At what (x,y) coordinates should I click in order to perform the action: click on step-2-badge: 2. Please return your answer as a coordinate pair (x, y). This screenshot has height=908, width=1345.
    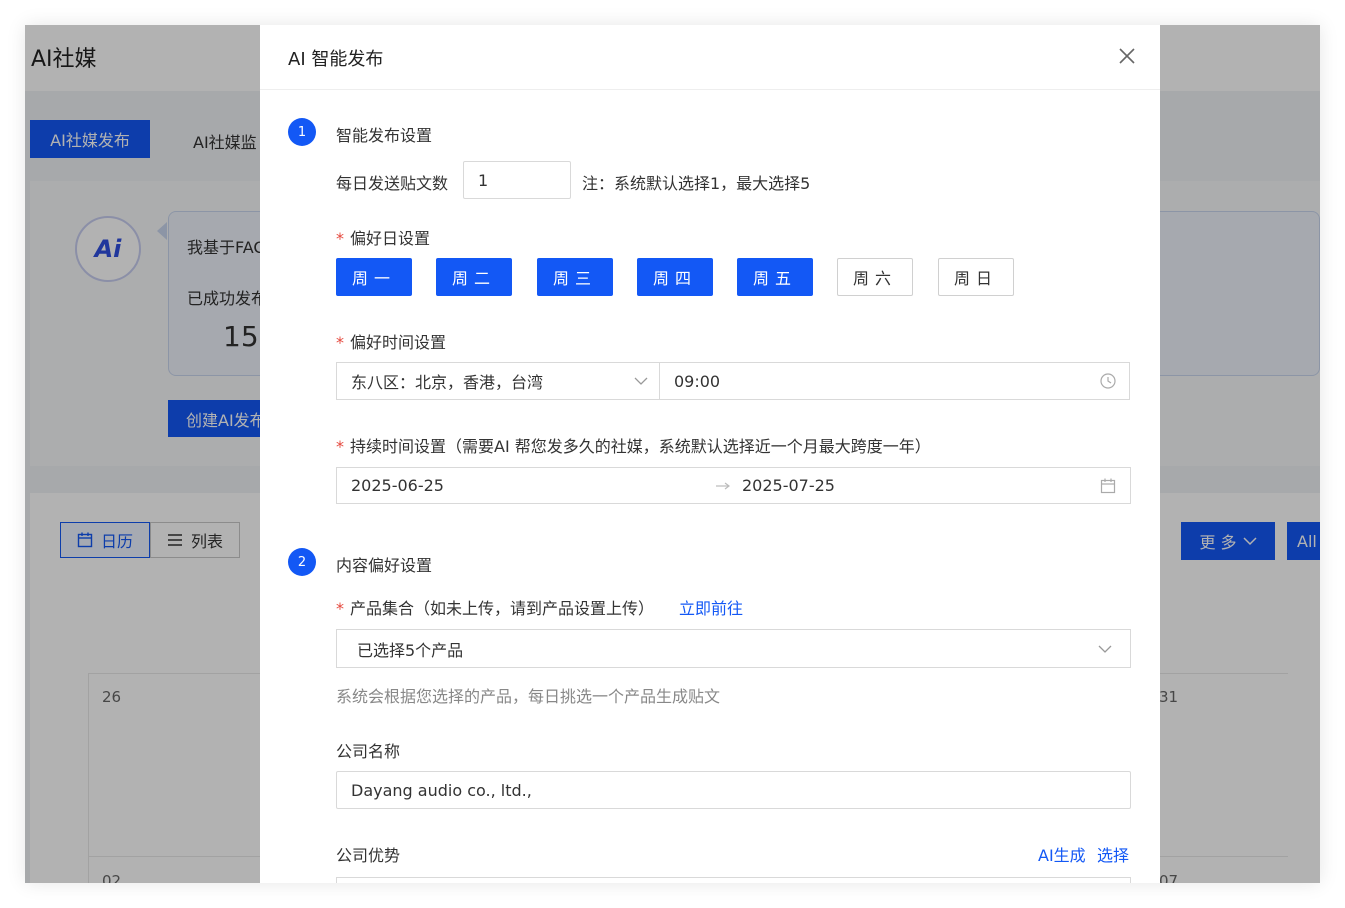
    Looking at the image, I should click on (302, 562).